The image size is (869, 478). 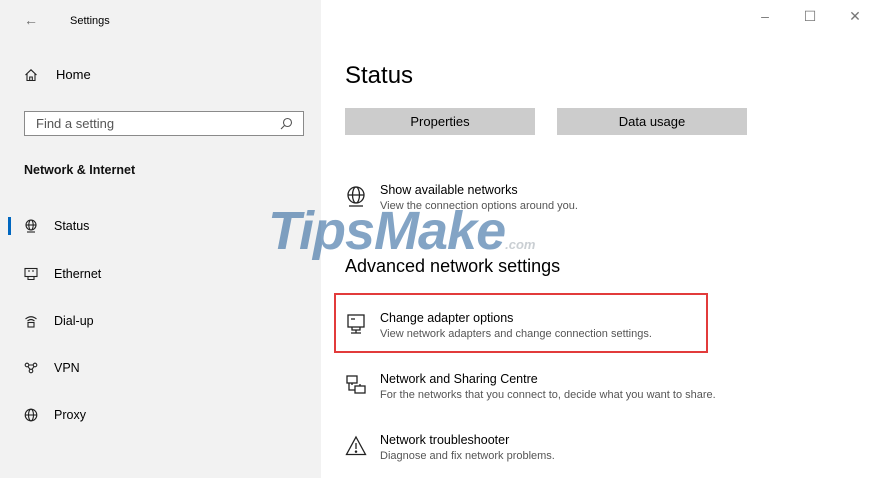 What do you see at coordinates (459, 379) in the screenshot?
I see `option-title: Network and Sharing Centre` at bounding box center [459, 379].